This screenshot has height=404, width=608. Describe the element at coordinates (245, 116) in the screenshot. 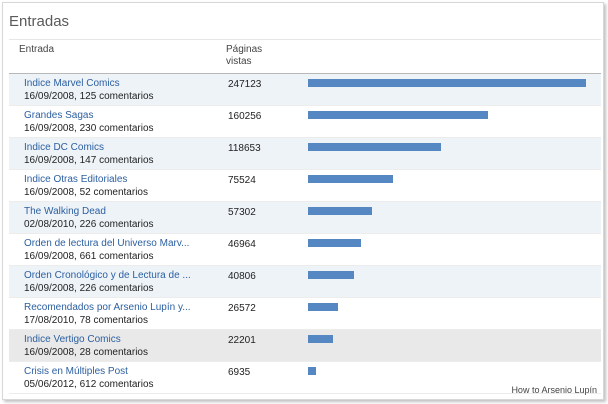

I see `entry-views-count: 160256` at that location.